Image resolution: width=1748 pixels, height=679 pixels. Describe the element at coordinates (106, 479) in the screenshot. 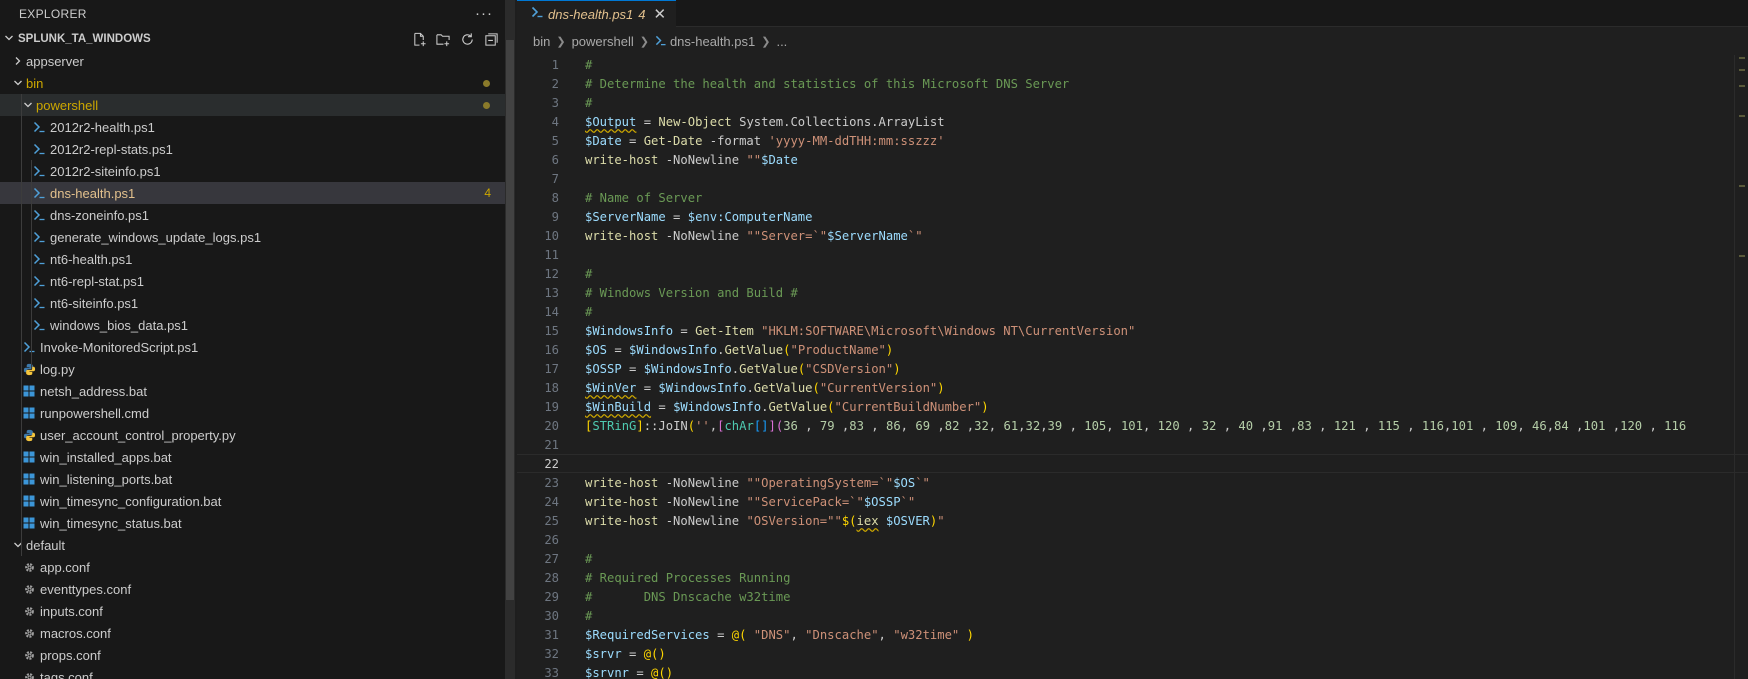

I see `tree-item-label: win_listening_ports.bat` at that location.